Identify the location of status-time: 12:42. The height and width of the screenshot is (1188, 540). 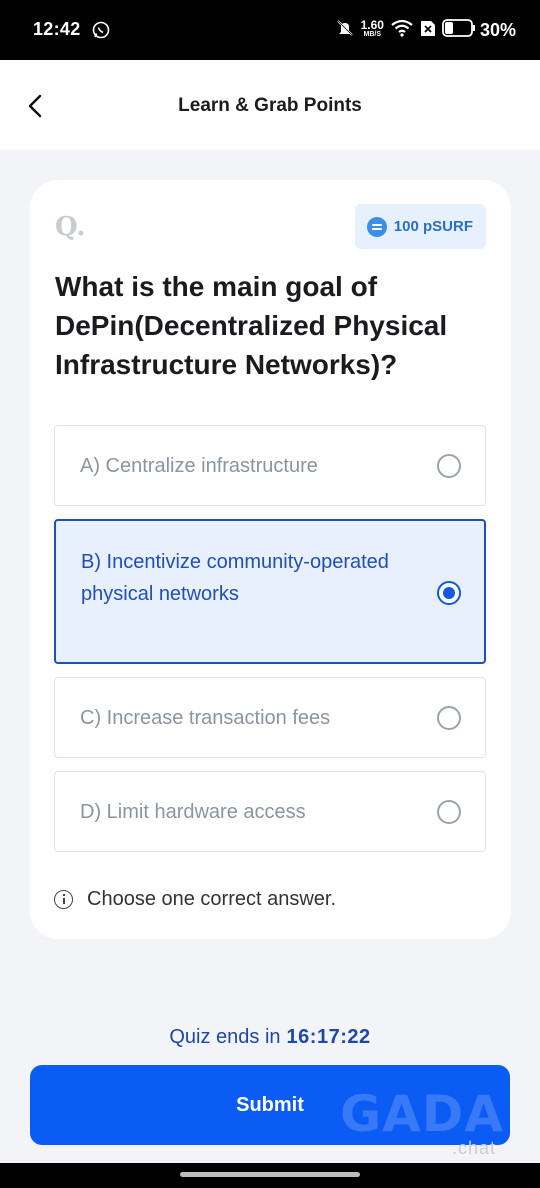
(57, 29).